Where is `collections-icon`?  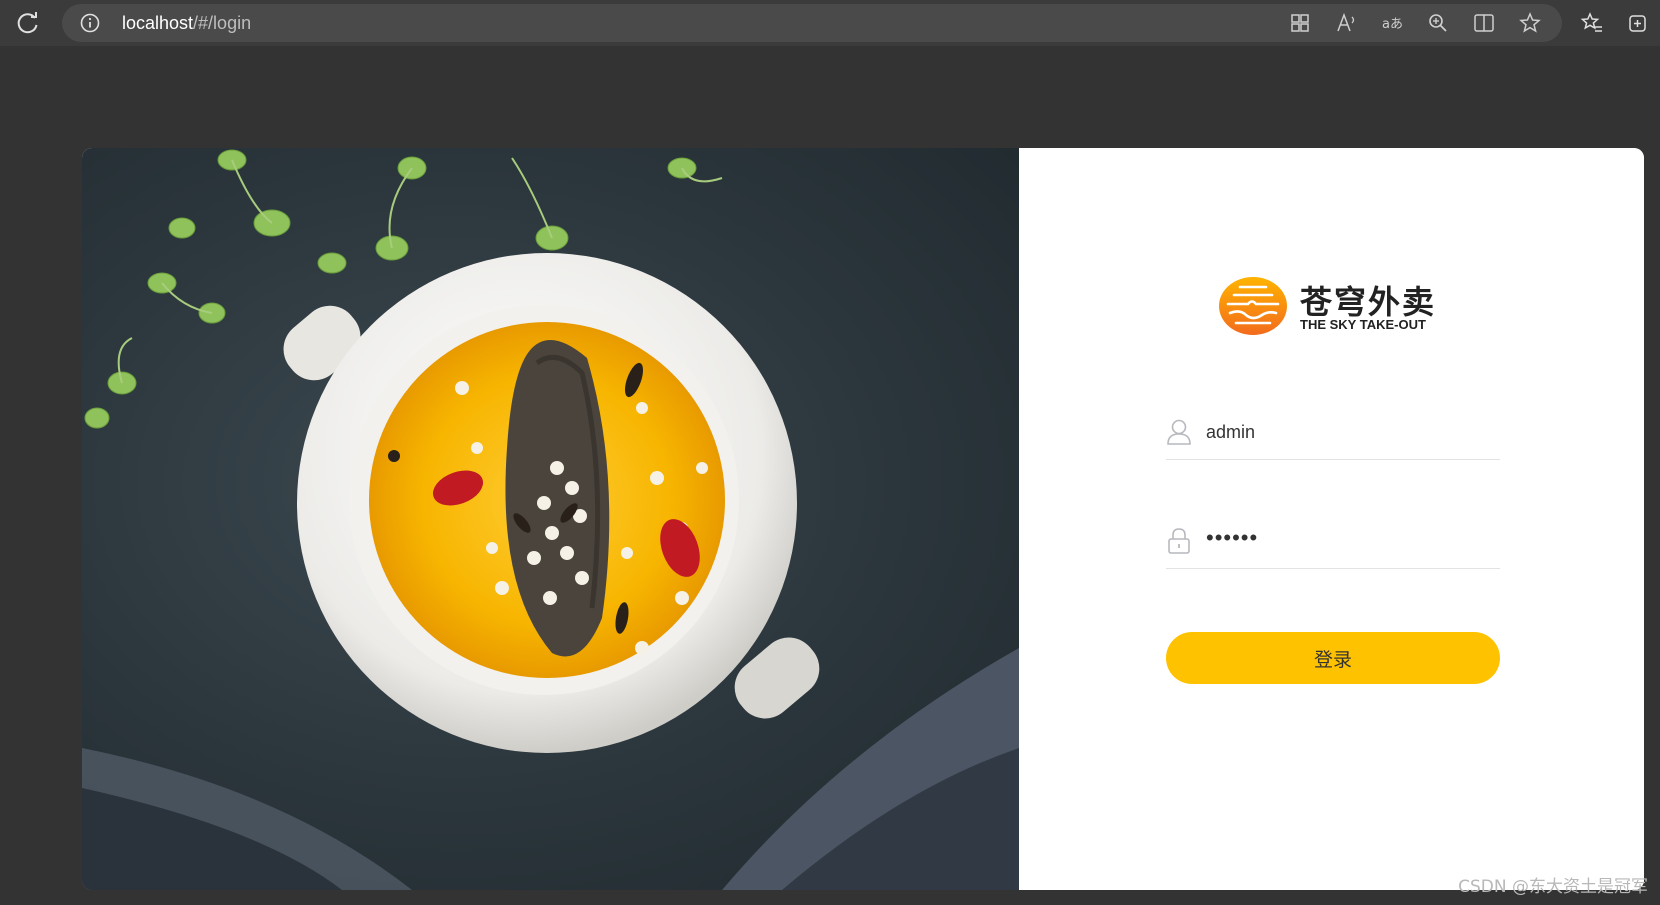 collections-icon is located at coordinates (1638, 23).